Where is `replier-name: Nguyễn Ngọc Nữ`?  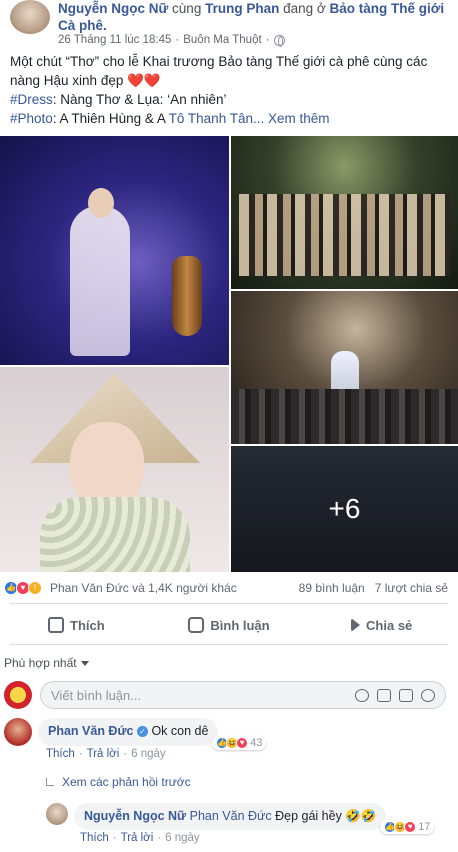
replier-name: Nguyễn Ngọc Nữ is located at coordinates (135, 816).